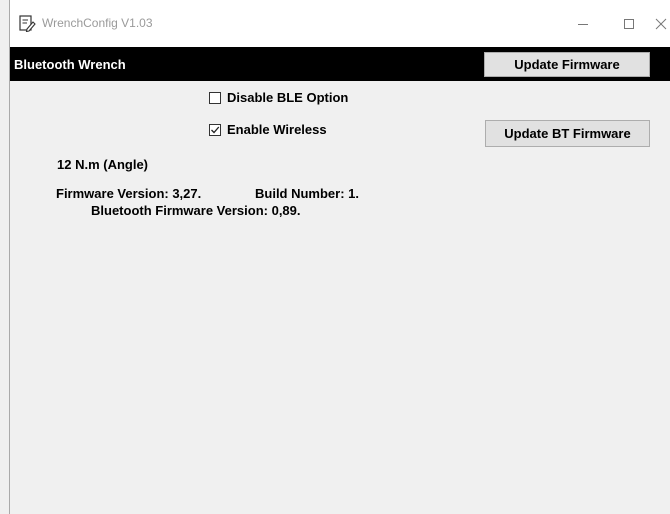 The width and height of the screenshot is (670, 514). I want to click on close-icon, so click(661, 23).